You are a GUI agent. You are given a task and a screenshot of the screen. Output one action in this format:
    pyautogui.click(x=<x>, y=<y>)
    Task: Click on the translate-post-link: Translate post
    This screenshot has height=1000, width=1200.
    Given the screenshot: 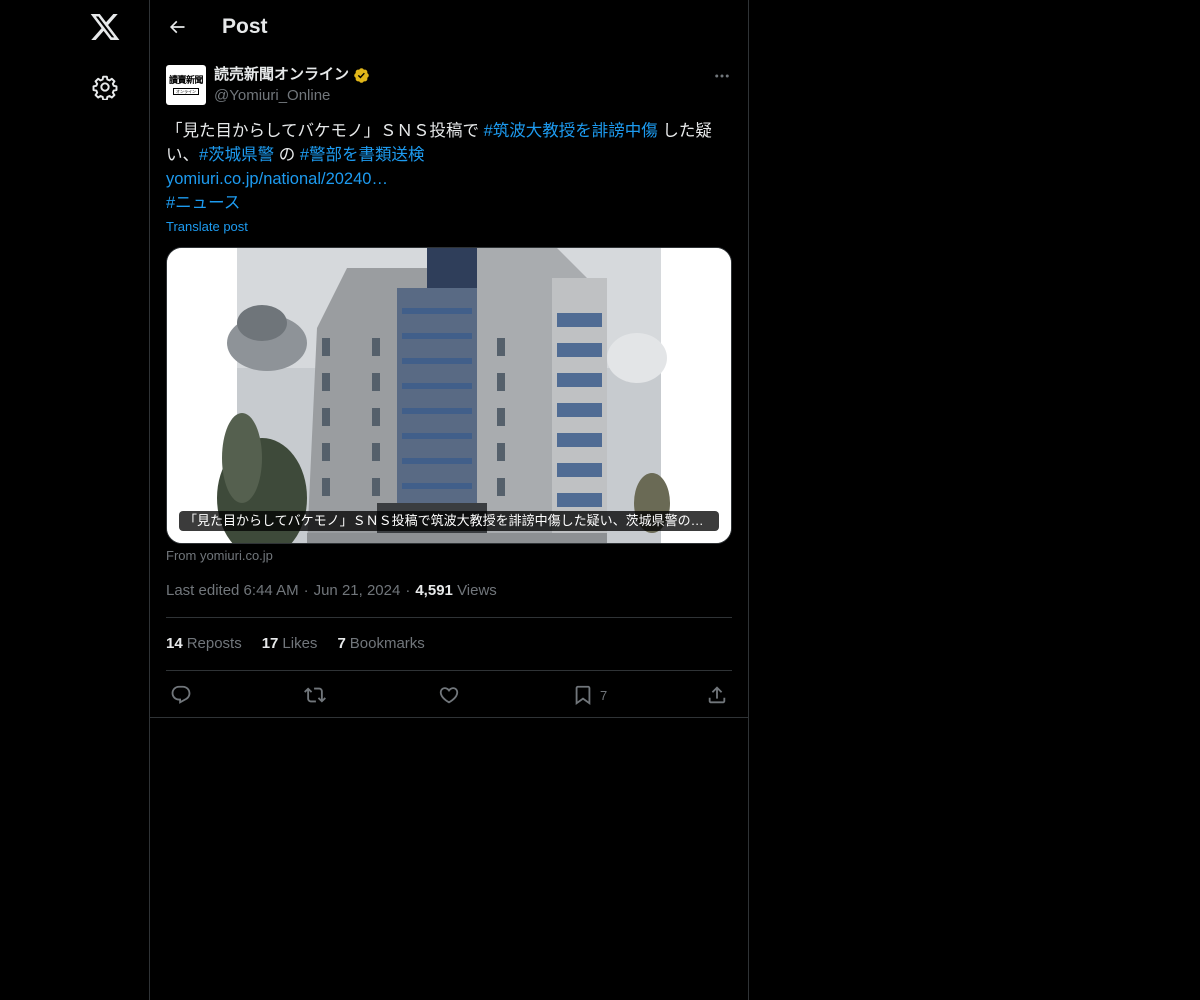 What is the action you would take?
    pyautogui.click(x=207, y=227)
    